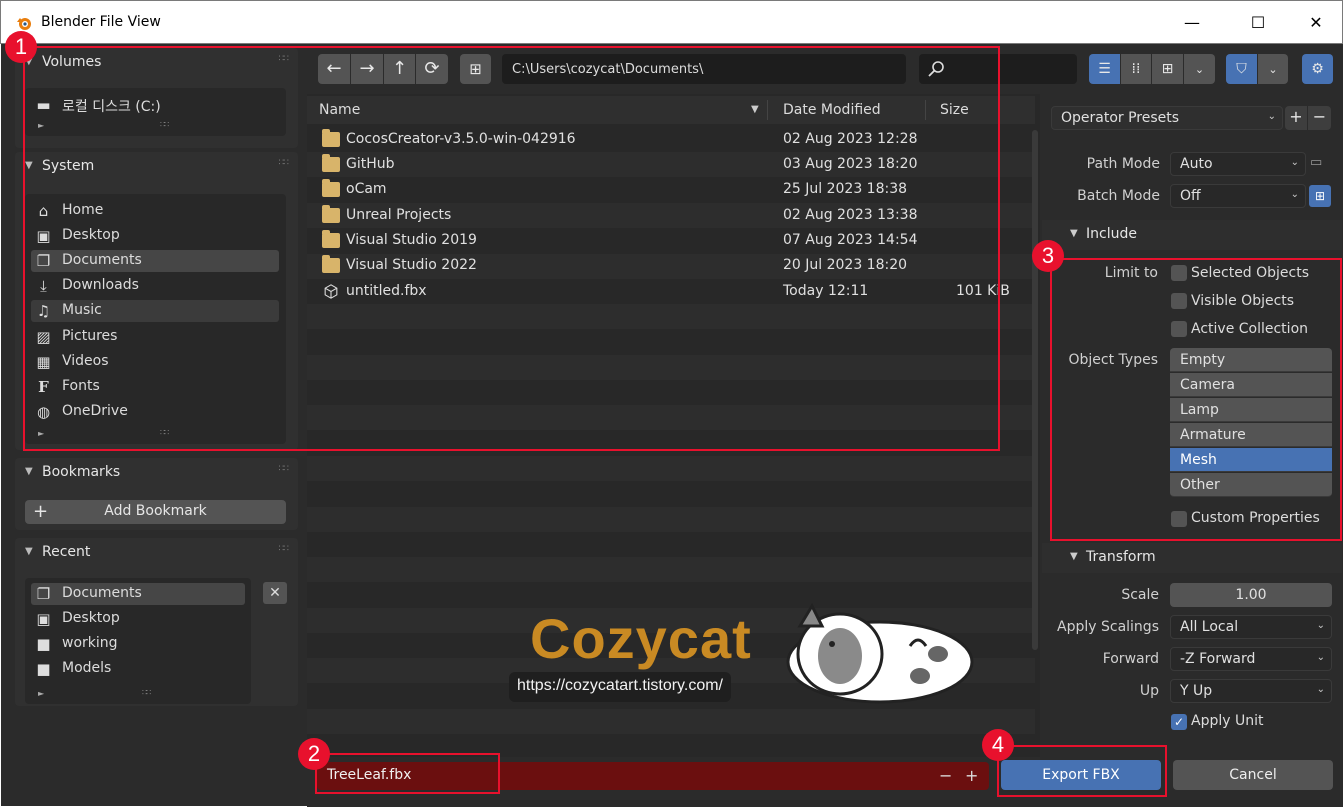 The height and width of the screenshot is (807, 1343). What do you see at coordinates (1111, 234) in the screenshot?
I see `include-title: Include` at bounding box center [1111, 234].